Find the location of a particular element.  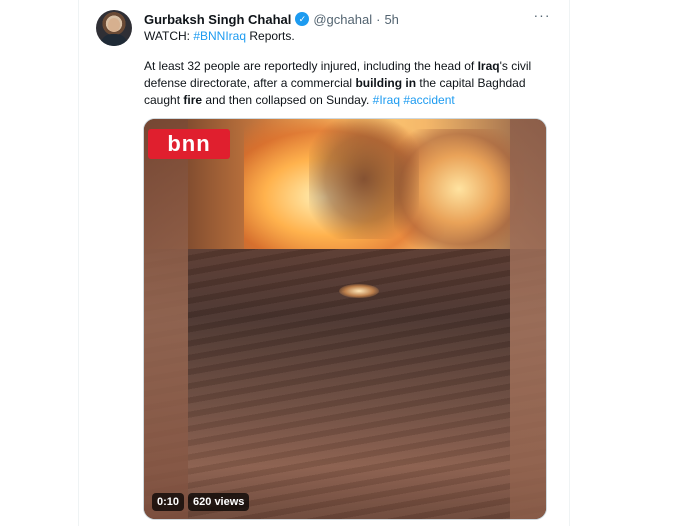

video-ember-glow is located at coordinates (359, 291).